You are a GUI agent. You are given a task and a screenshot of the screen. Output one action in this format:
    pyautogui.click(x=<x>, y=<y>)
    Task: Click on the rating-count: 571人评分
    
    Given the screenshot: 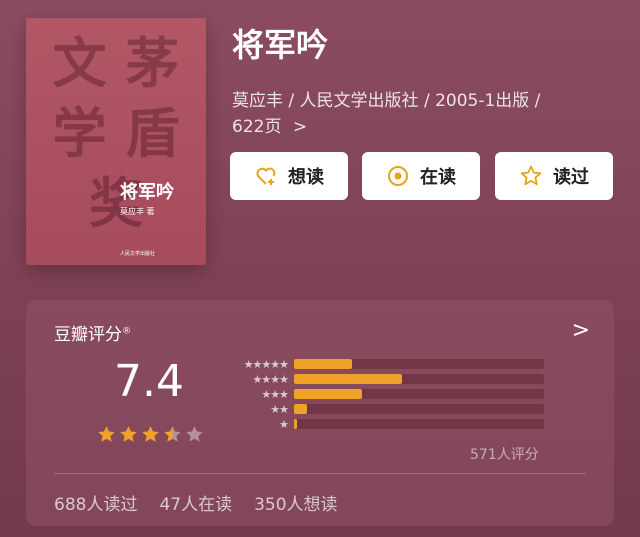 What is the action you would take?
    pyautogui.click(x=504, y=454)
    